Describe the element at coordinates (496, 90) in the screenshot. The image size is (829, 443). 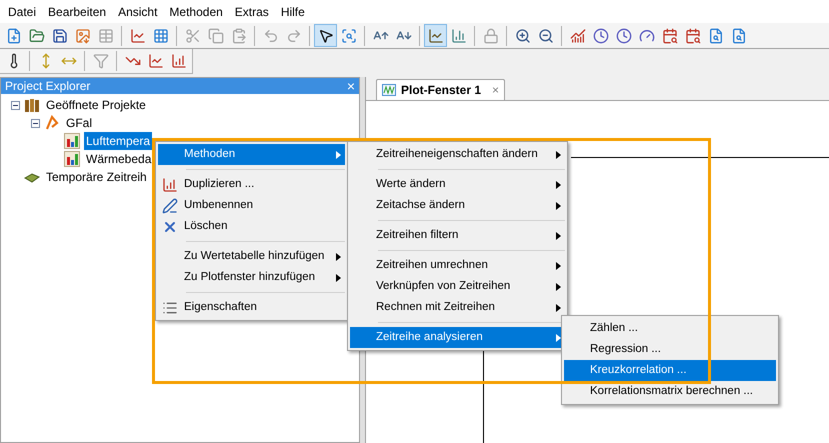
I see `tab-close-button: ×` at that location.